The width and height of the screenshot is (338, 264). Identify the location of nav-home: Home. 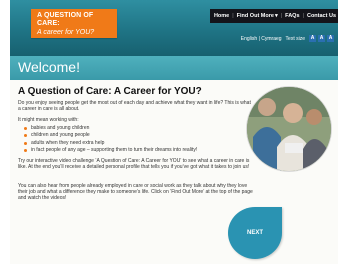
(221, 16).